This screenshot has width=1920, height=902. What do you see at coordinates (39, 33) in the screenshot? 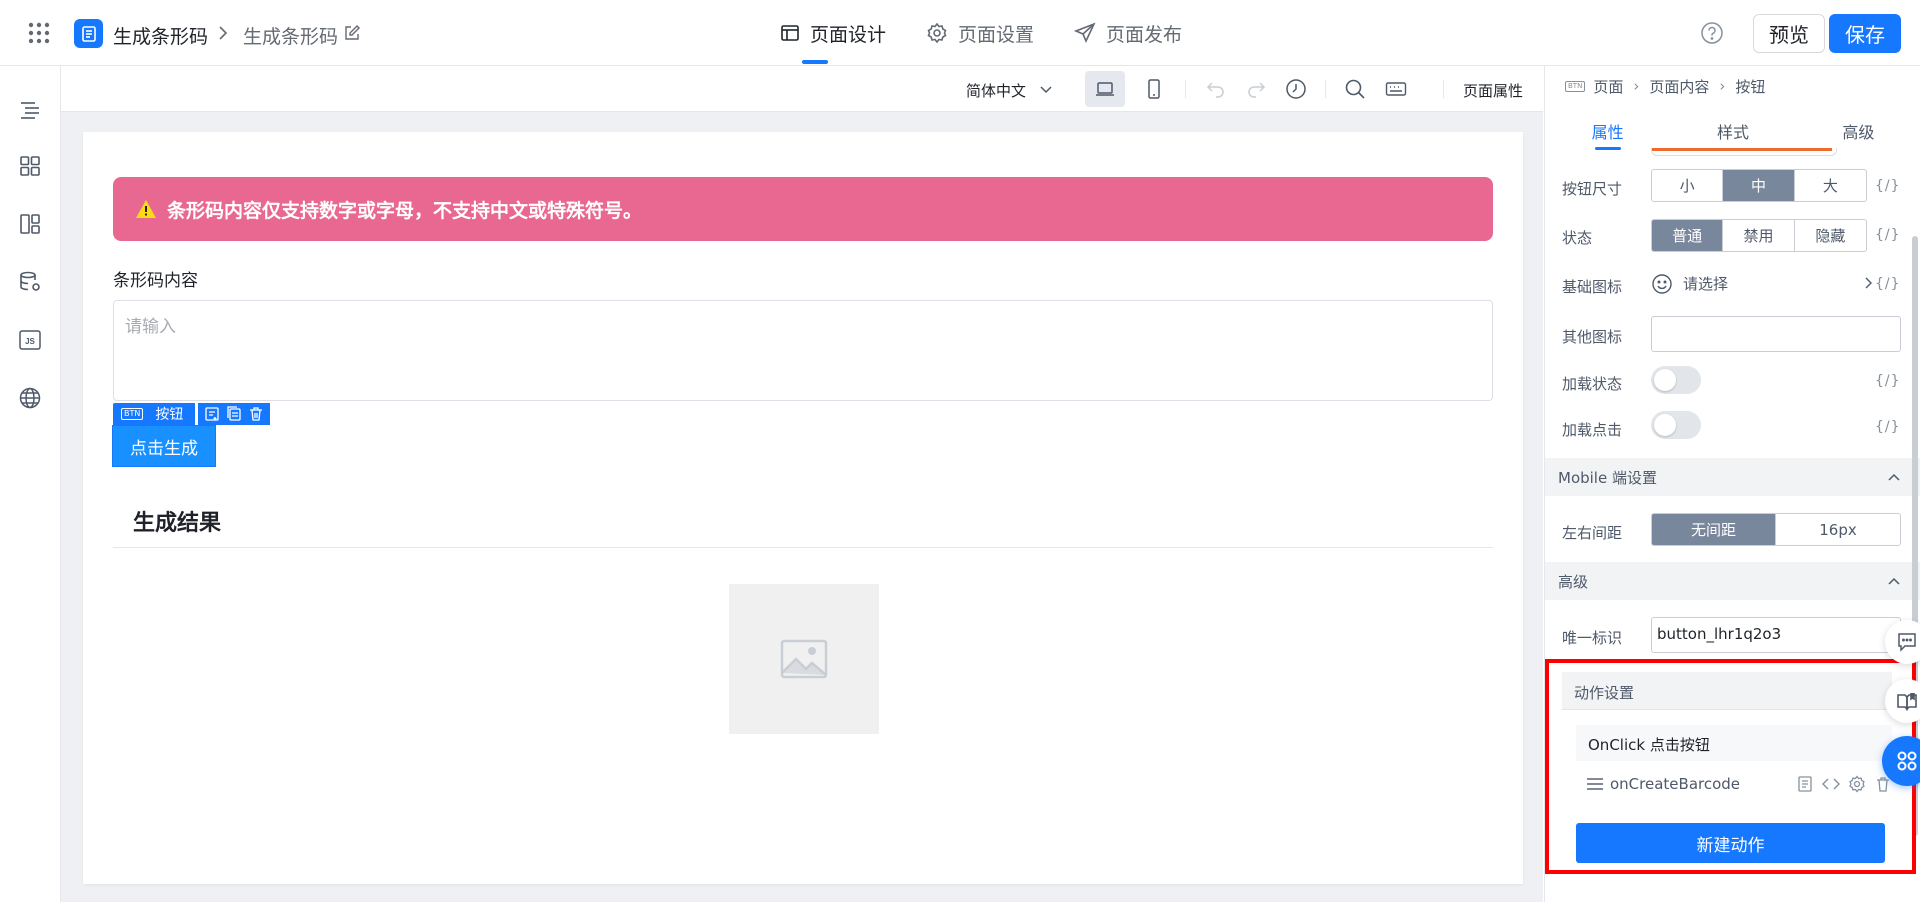
I see `app-grid-icon` at bounding box center [39, 33].